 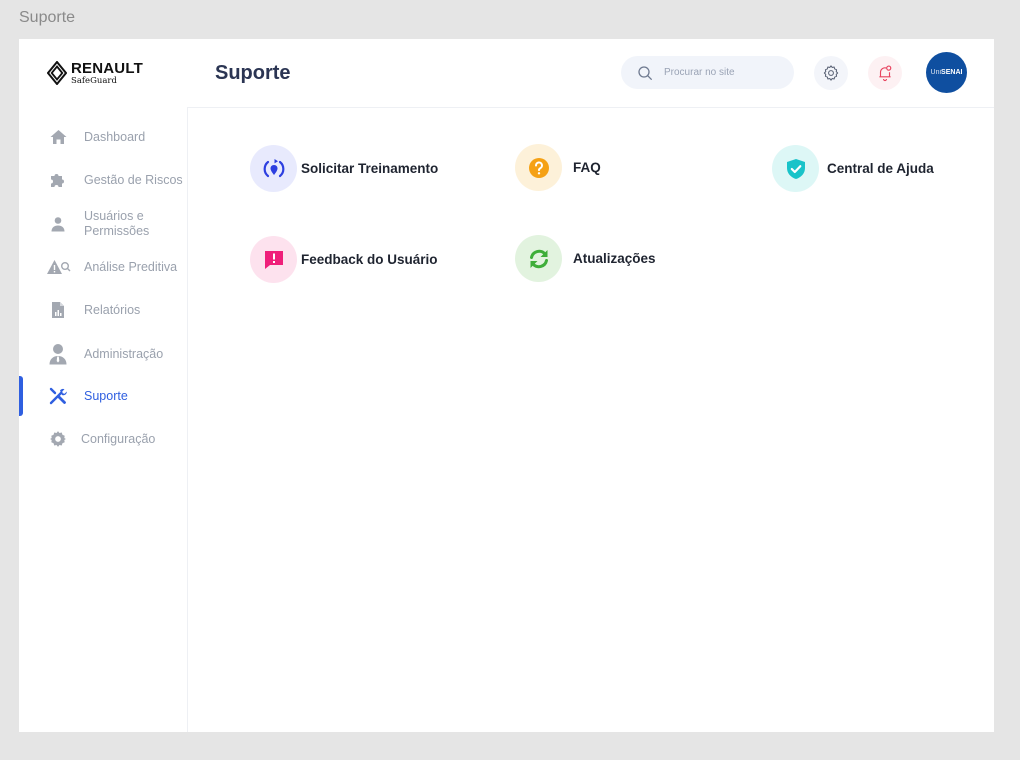 I want to click on feedback-icon, so click(x=273, y=259).